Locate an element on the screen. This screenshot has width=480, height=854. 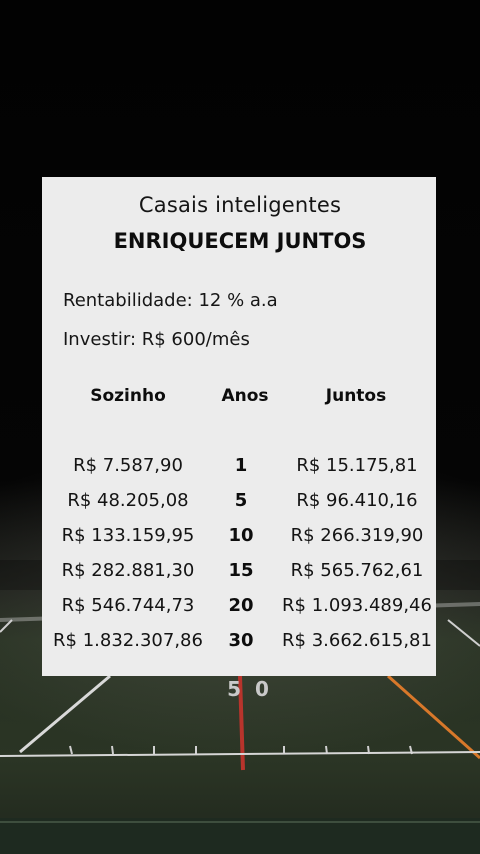
table-row: R$ 282.881,30 15 R$ 565.762,61 is located at coordinates (240, 575).